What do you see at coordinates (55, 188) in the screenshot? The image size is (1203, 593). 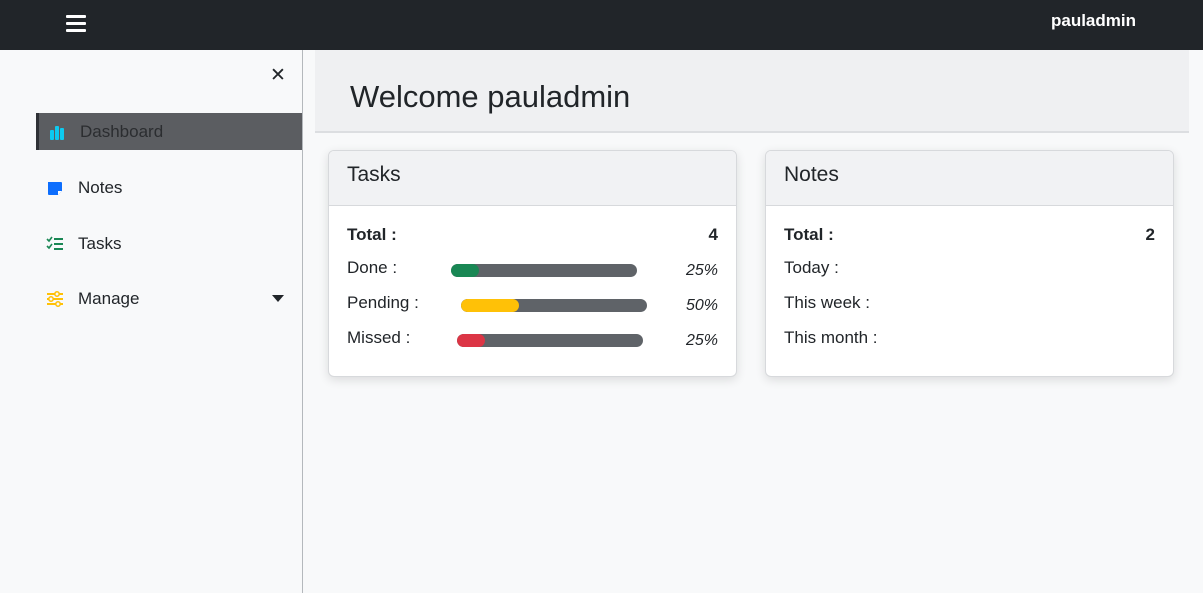 I see `sticky-note-icon` at bounding box center [55, 188].